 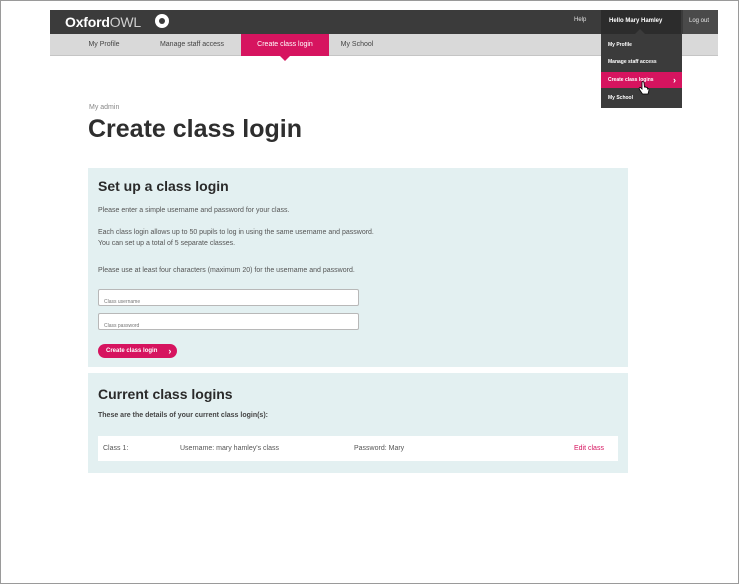 I want to click on class-username-field, so click(x=228, y=299).